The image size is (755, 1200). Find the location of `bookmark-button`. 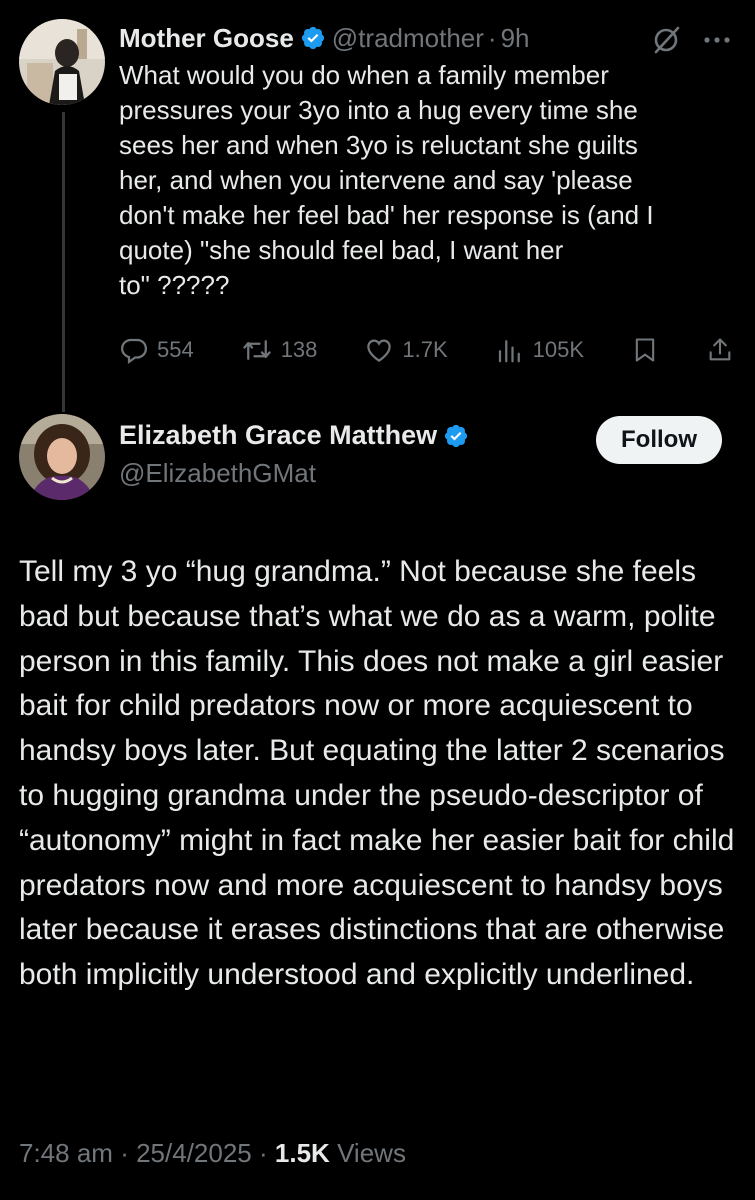

bookmark-button is located at coordinates (645, 350).